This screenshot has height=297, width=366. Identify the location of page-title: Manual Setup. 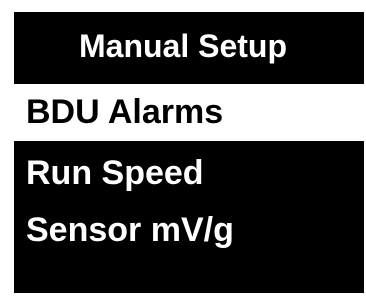
(182, 46).